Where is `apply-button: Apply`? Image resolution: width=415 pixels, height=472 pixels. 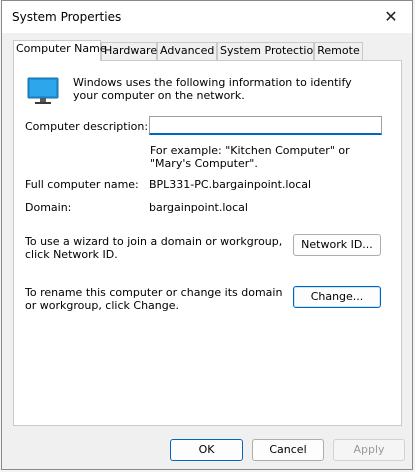 apply-button: Apply is located at coordinates (369, 450).